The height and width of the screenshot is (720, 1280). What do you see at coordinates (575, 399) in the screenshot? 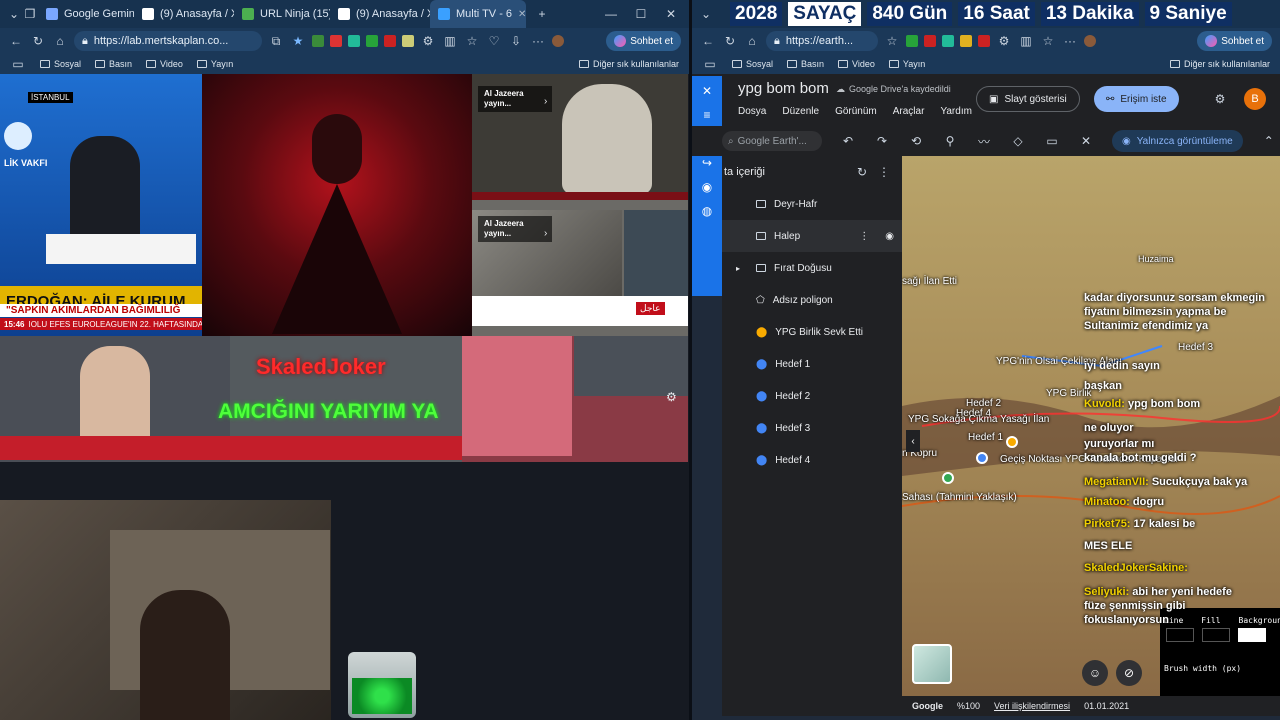
I see `stream-map-report: ⚙` at bounding box center [575, 399].